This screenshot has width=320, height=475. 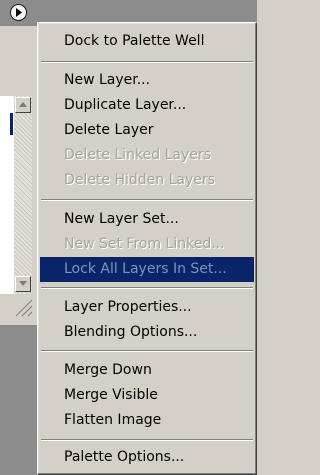 I want to click on menu-item-flatten-image: Flatten Image, so click(x=147, y=420).